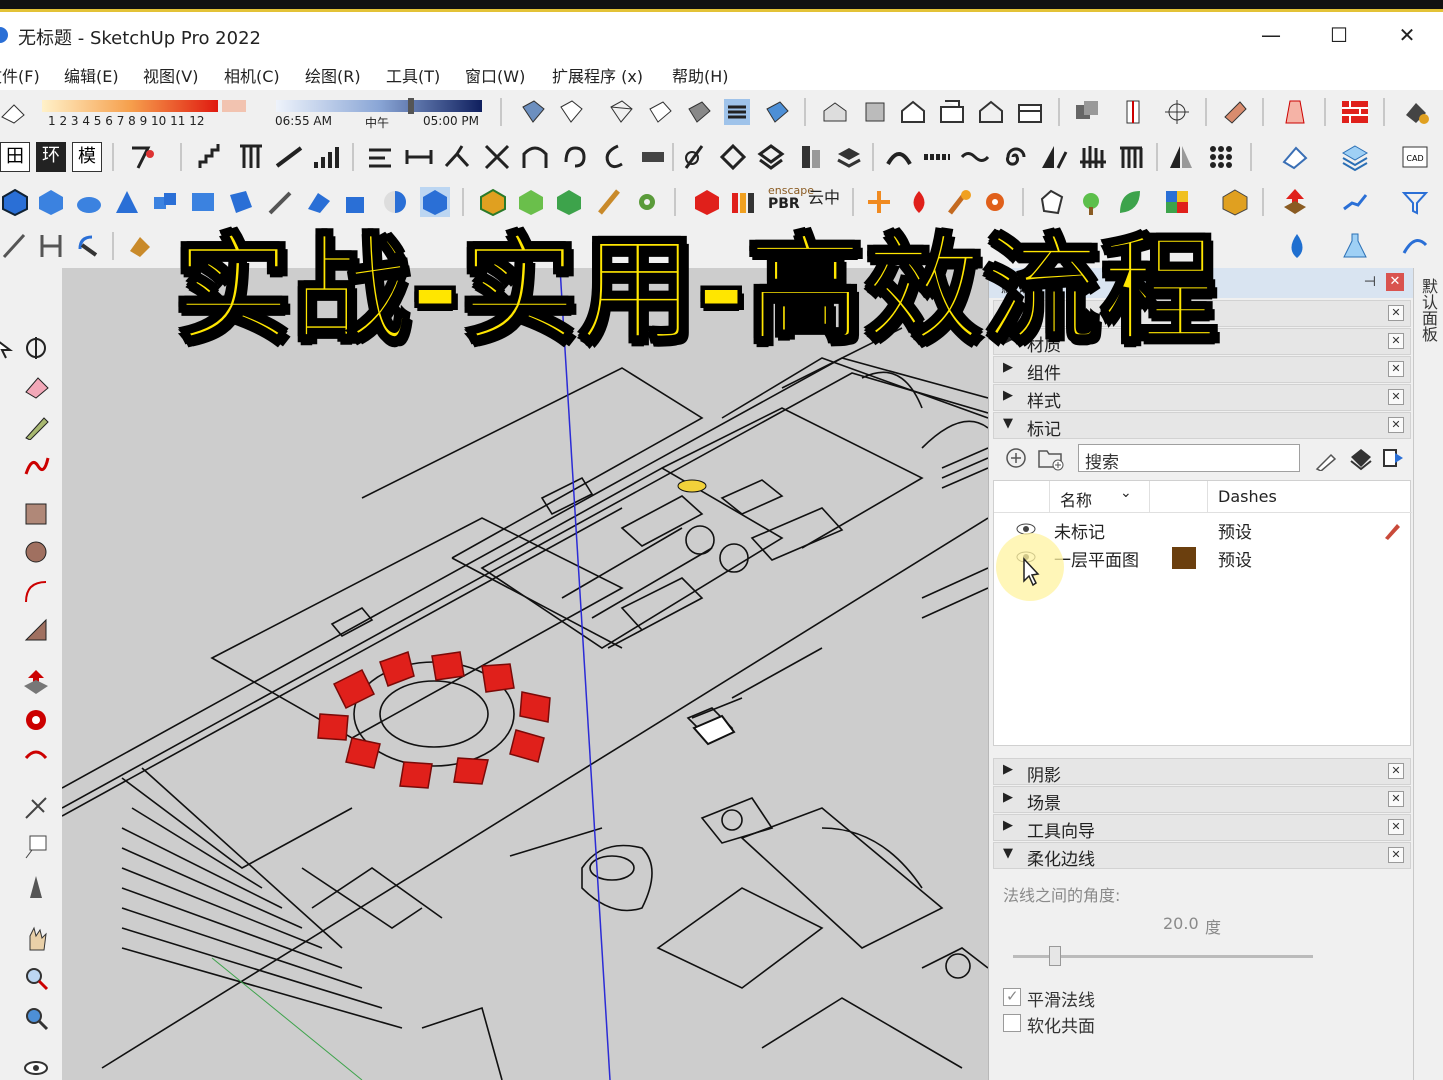 The width and height of the screenshot is (1443, 1080). I want to click on cad-import-icon: CAD, so click(1415, 157).